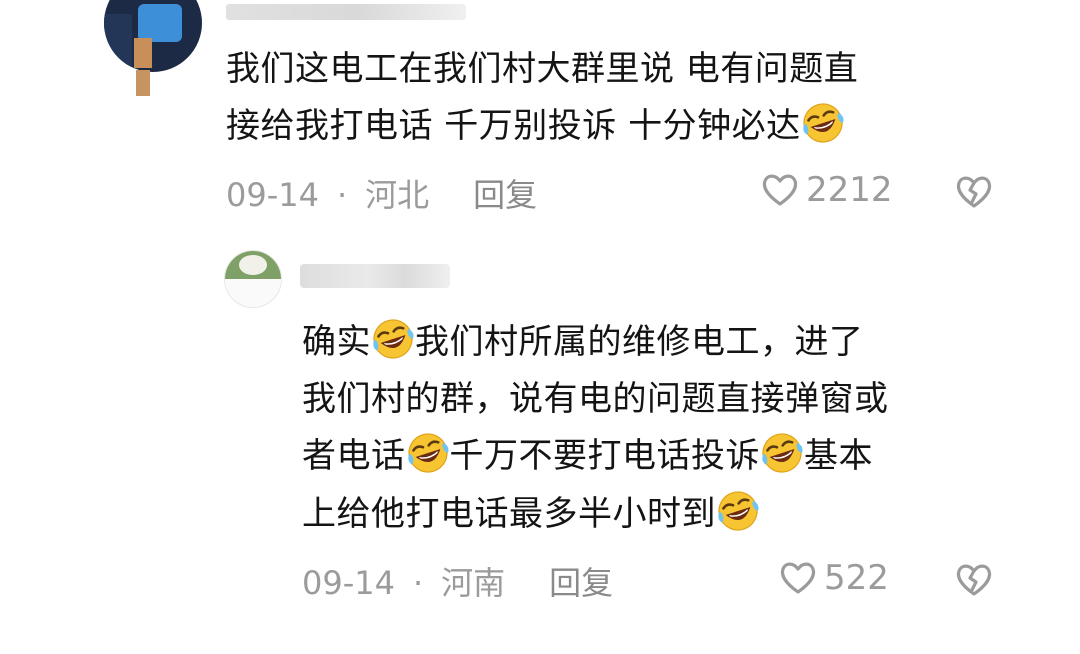 Image resolution: width=1080 pixels, height=654 pixels. Describe the element at coordinates (604, 456) in the screenshot. I see `comment-text-segment: 千万不要打电话投诉` at that location.